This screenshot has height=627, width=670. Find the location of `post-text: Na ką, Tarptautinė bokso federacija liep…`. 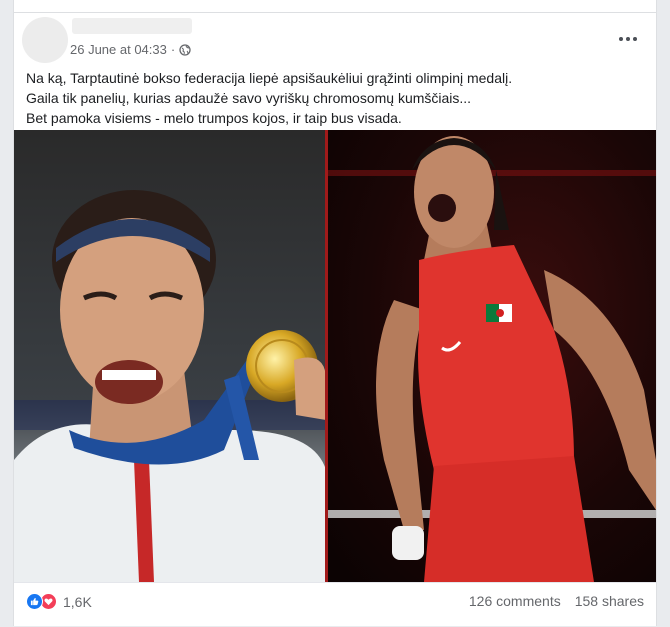

post-text: Na ką, Tarptautinė bokso federacija liep… is located at coordinates (335, 98).